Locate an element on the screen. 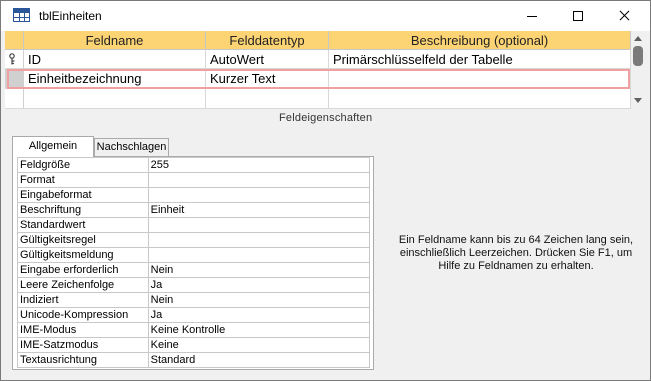 This screenshot has height=381, width=651. property-name: Gültigkeitsmeldung is located at coordinates (83, 255).